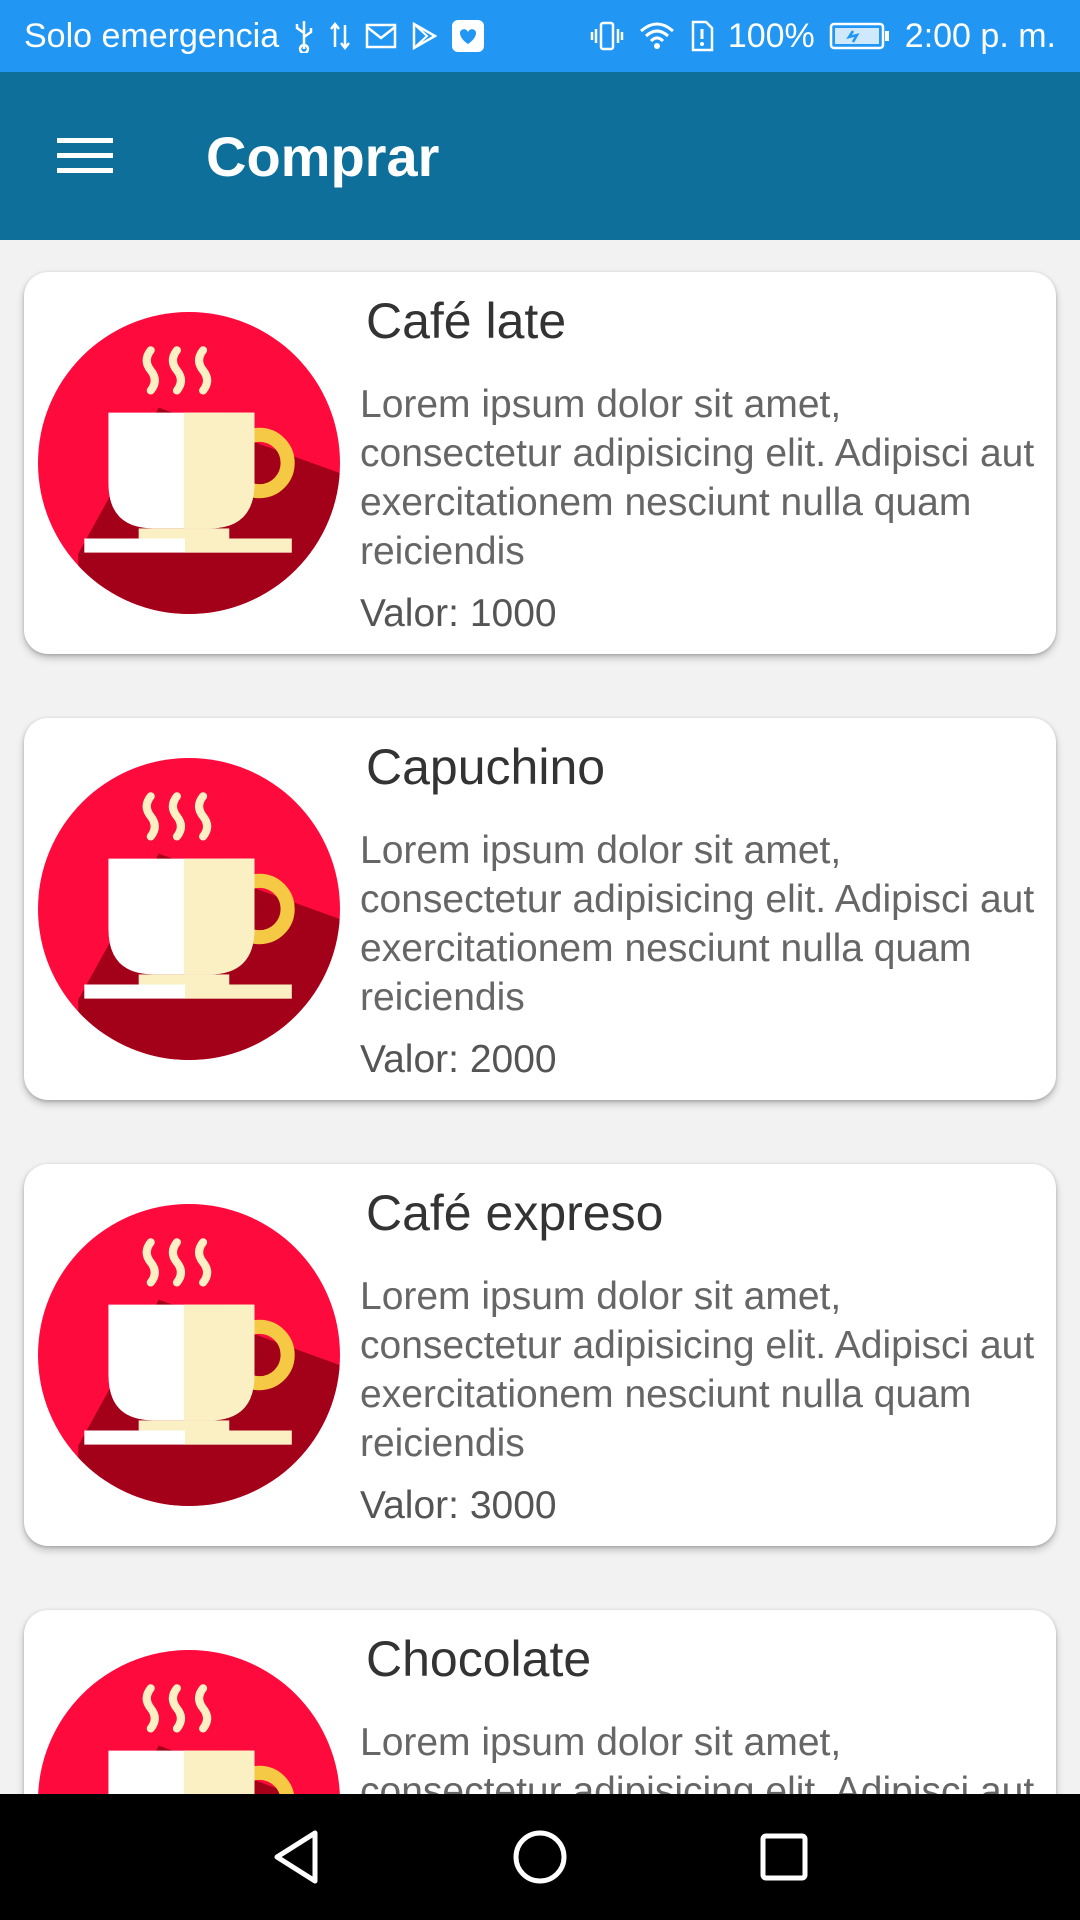  Describe the element at coordinates (540, 156) in the screenshot. I see `app-bar: Comprar` at that location.